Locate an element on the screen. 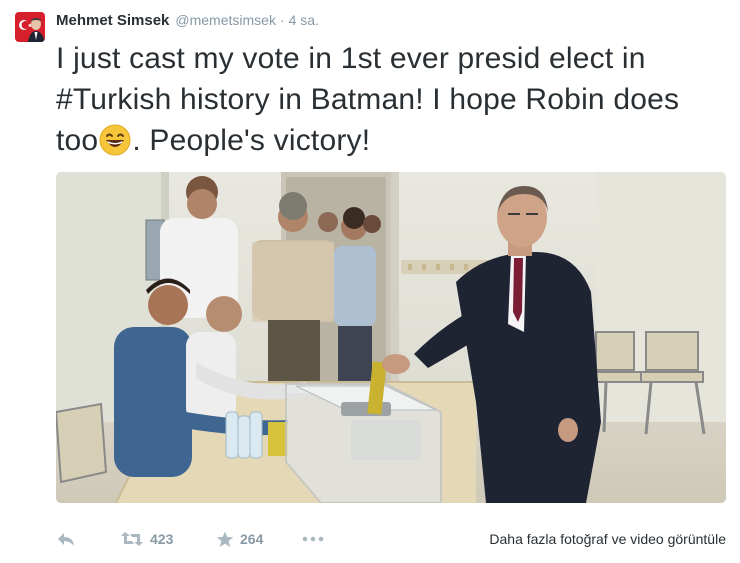  reply-button is located at coordinates (74, 539).